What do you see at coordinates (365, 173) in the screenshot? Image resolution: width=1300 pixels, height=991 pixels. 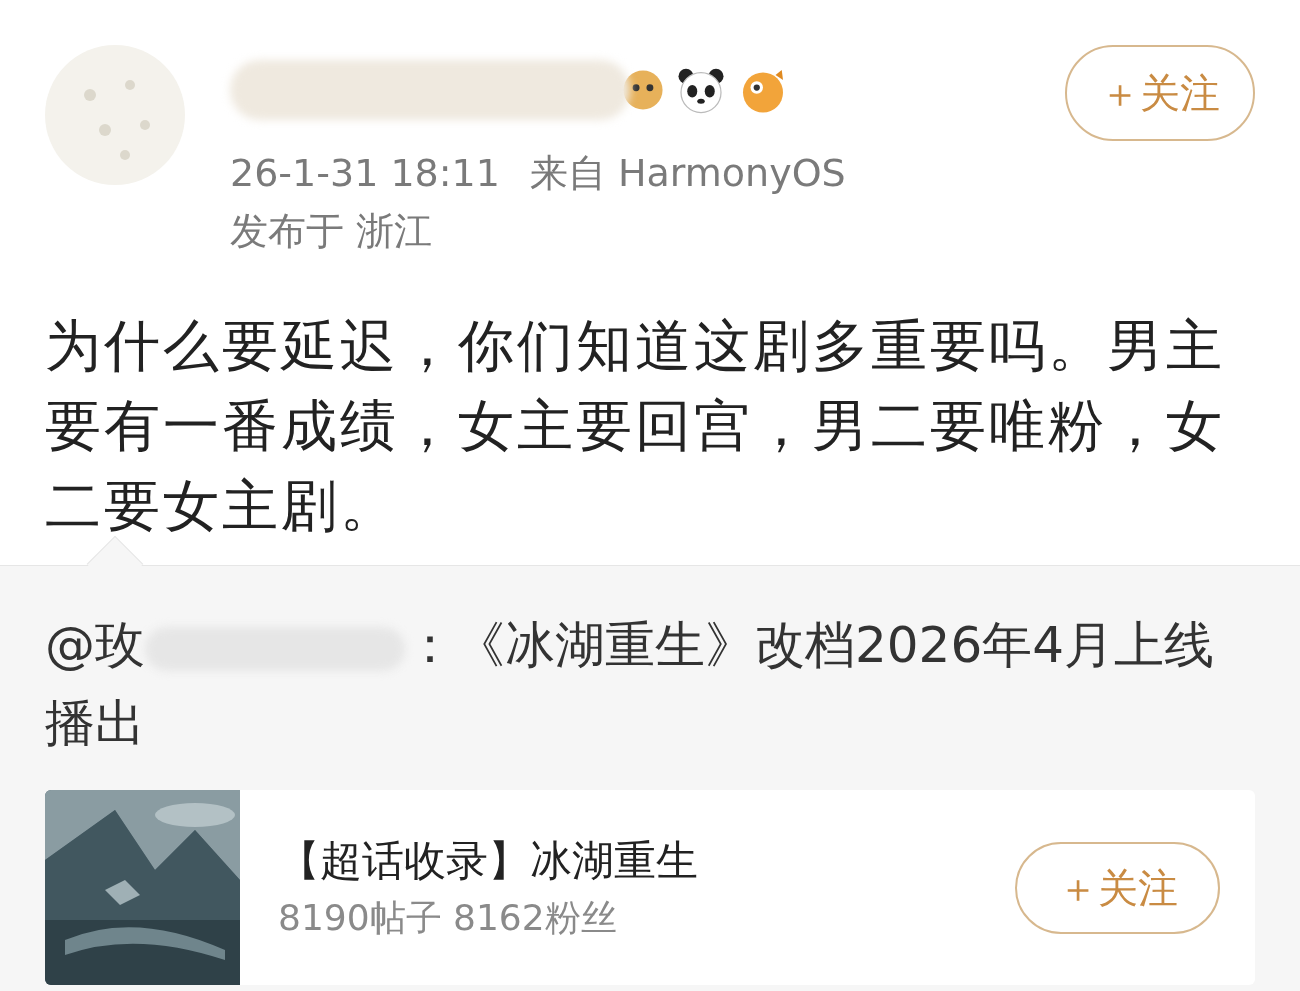 I see `timestamp: 26-1-31 18:11` at bounding box center [365, 173].